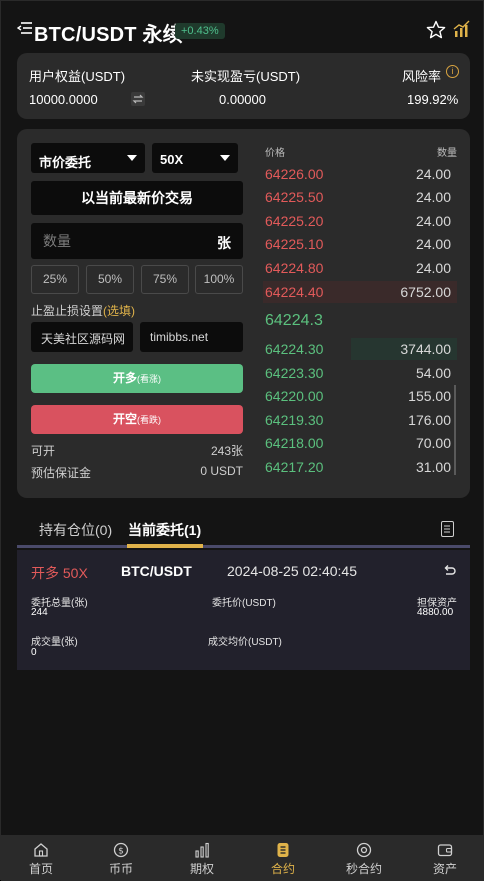 Image resolution: width=484 pixels, height=881 pixels. I want to click on bid-price: 64223.30, so click(294, 373).